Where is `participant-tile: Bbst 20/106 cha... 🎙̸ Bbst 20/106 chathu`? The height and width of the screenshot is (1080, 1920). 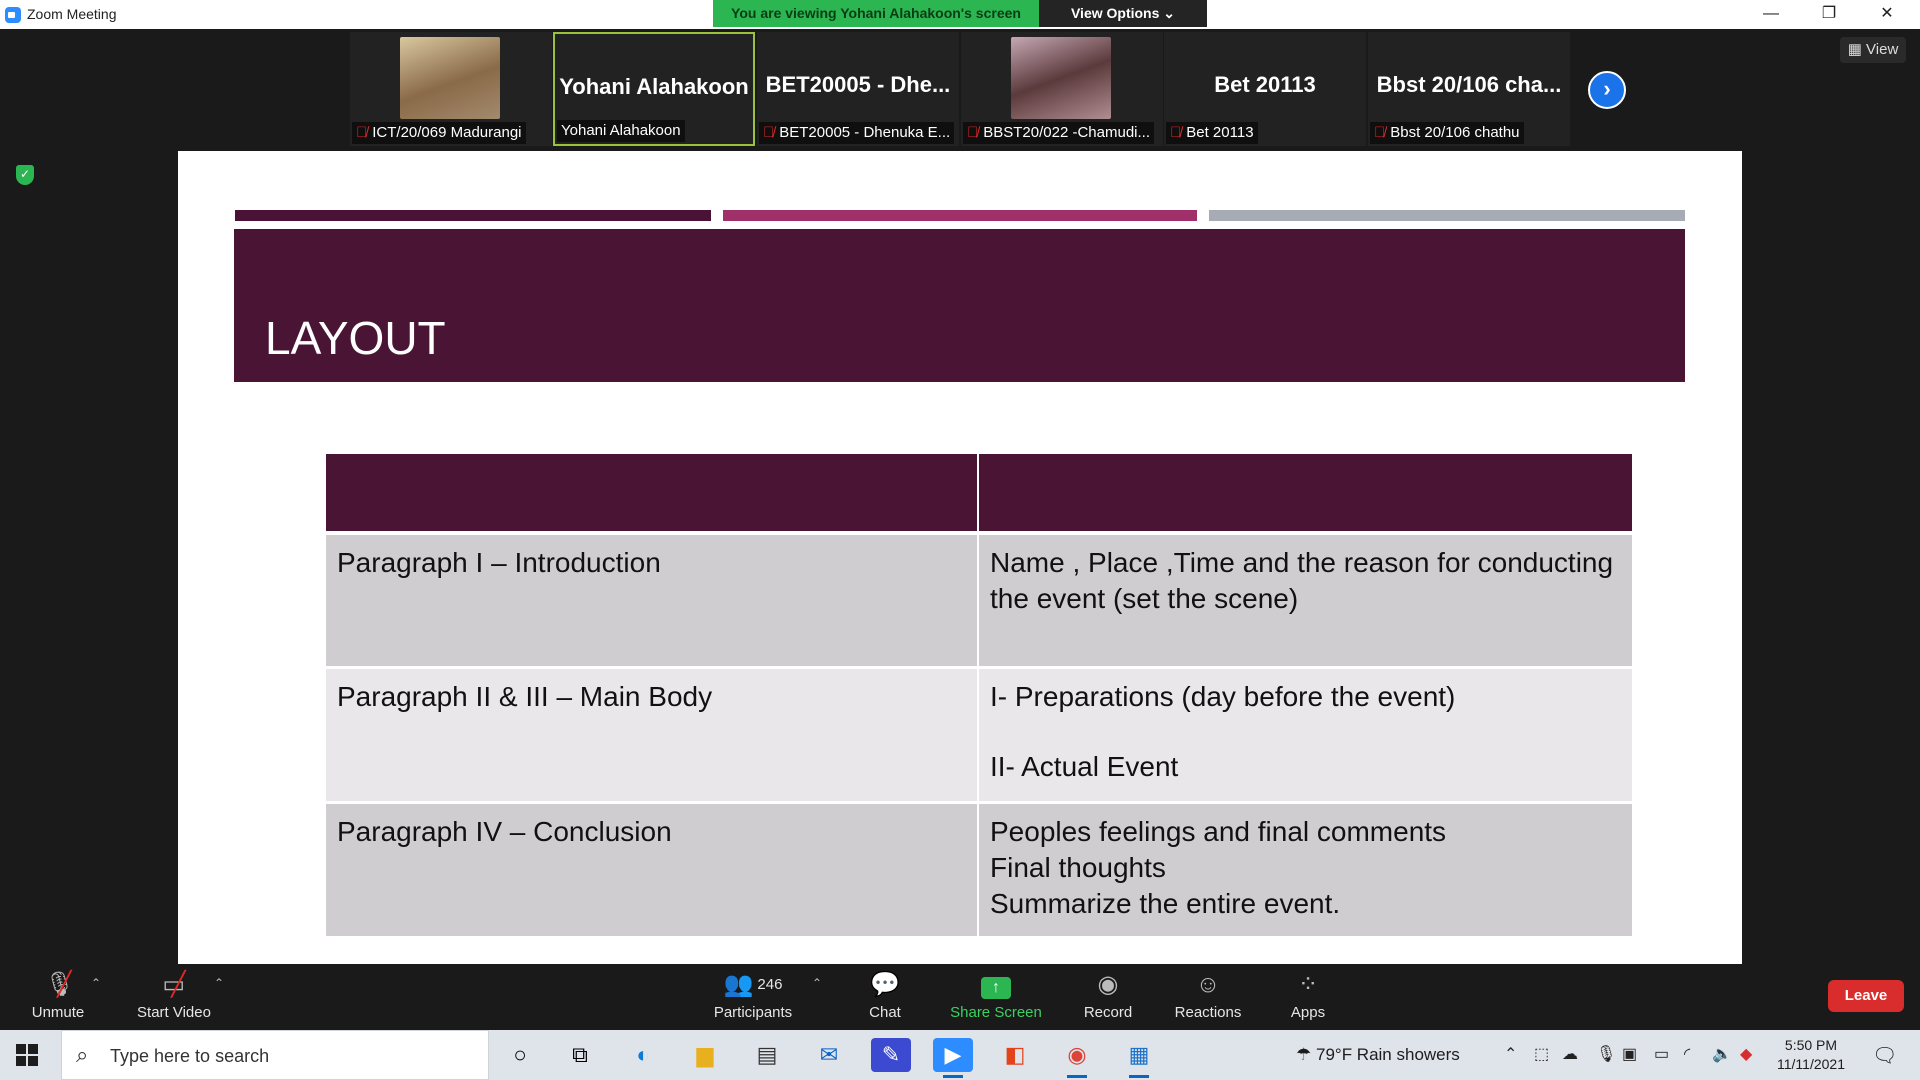 participant-tile: Bbst 20/106 cha... 🎙̸ Bbst 20/106 chathu is located at coordinates (1469, 89).